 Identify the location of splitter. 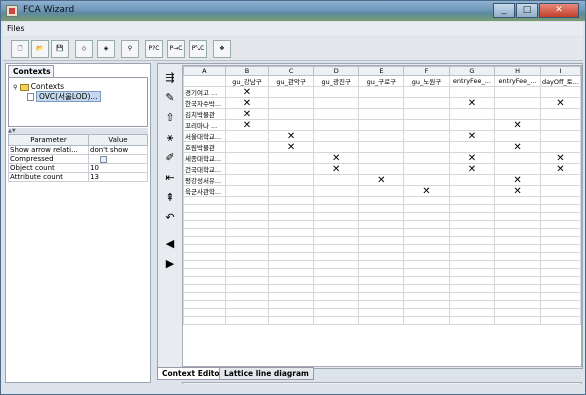
(154, 223).